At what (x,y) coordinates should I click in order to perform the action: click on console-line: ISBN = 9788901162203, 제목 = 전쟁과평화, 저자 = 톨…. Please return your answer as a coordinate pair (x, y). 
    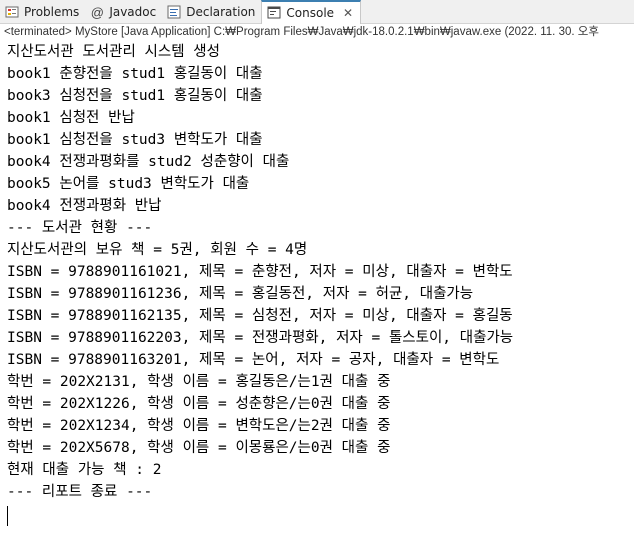
    Looking at the image, I should click on (260, 338).